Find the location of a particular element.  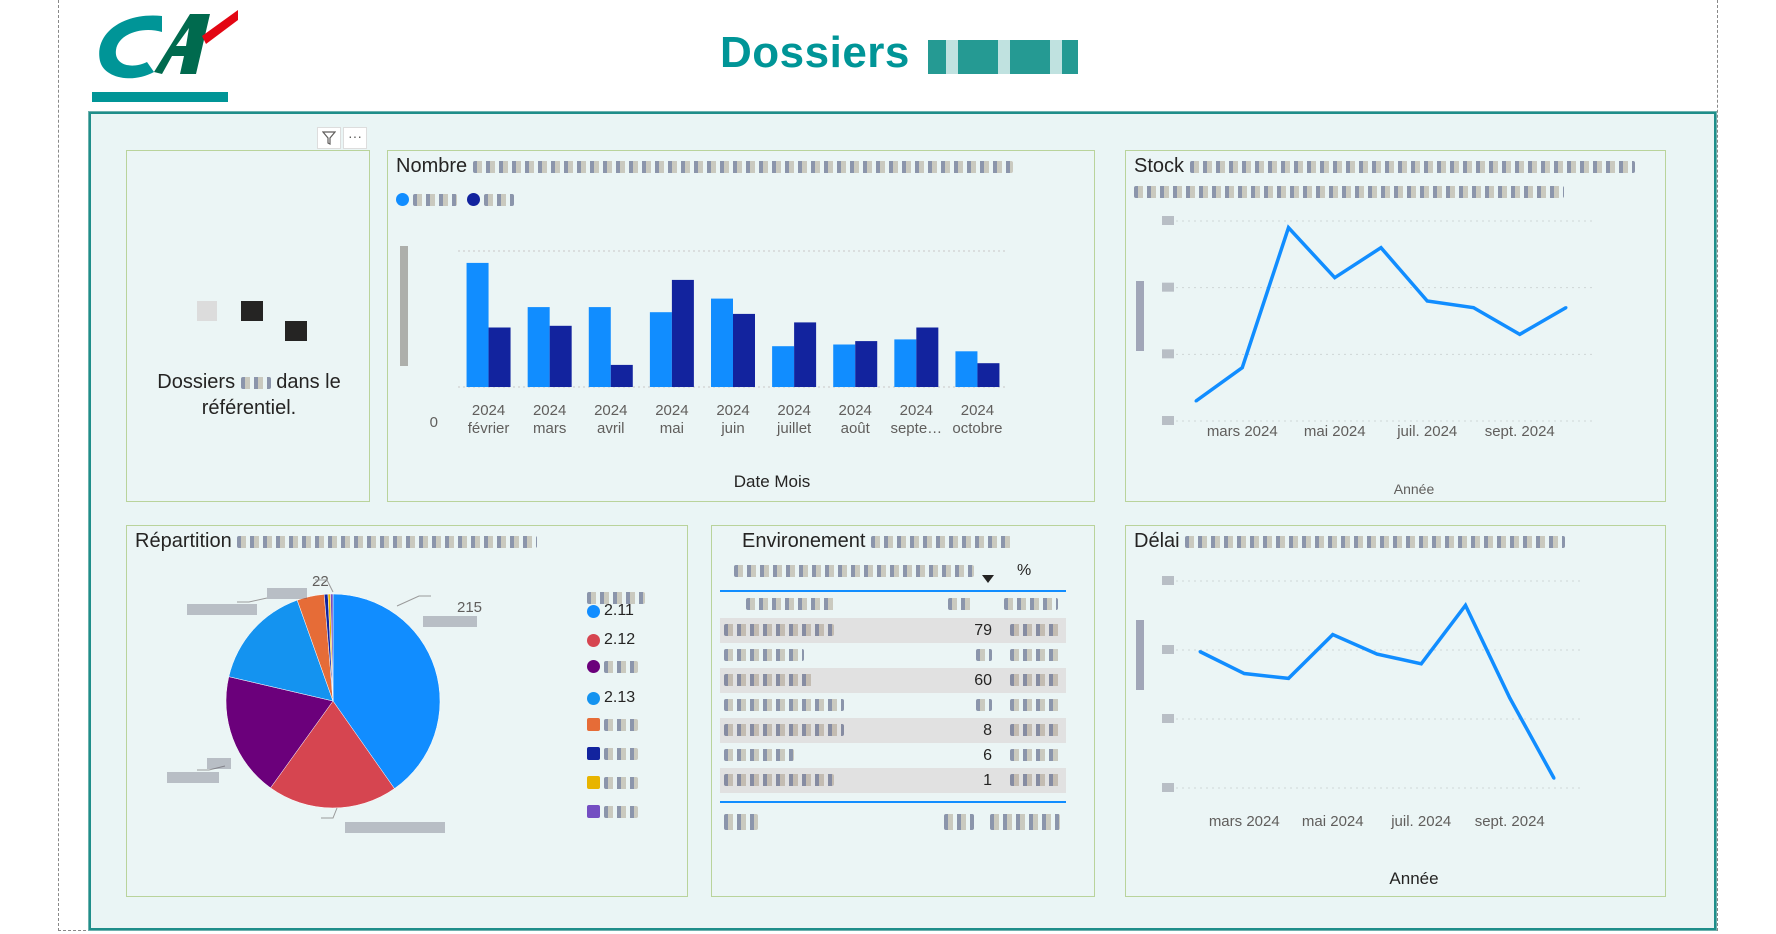

environment-table-card: Environement % 79 60 8 6 1 is located at coordinates (903, 711).